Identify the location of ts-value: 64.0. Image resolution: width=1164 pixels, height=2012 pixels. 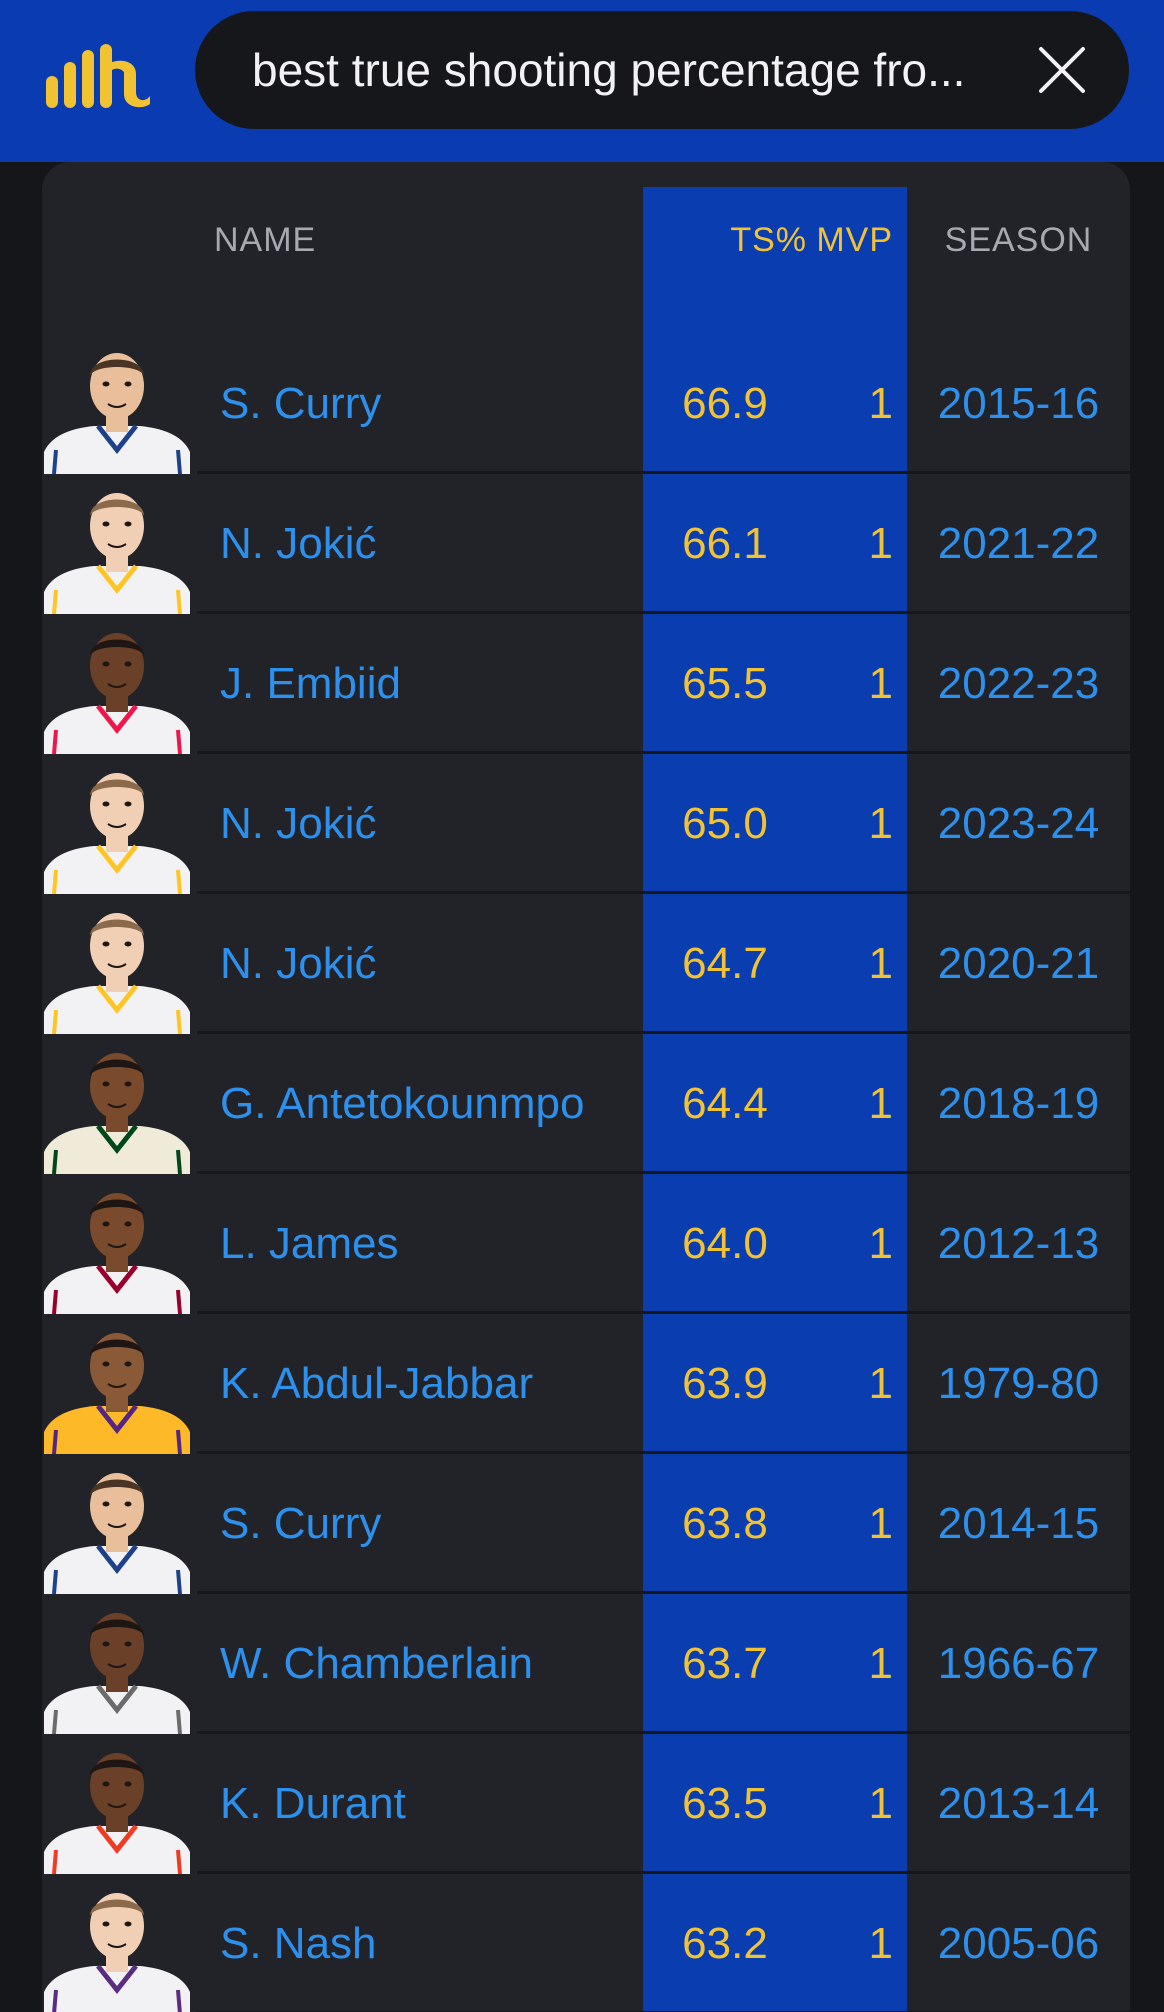
(725, 1243).